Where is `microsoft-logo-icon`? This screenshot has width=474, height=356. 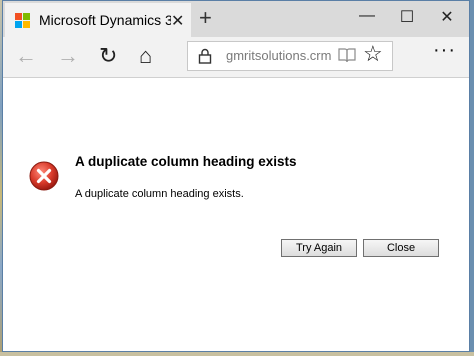 microsoft-logo-icon is located at coordinates (22, 20).